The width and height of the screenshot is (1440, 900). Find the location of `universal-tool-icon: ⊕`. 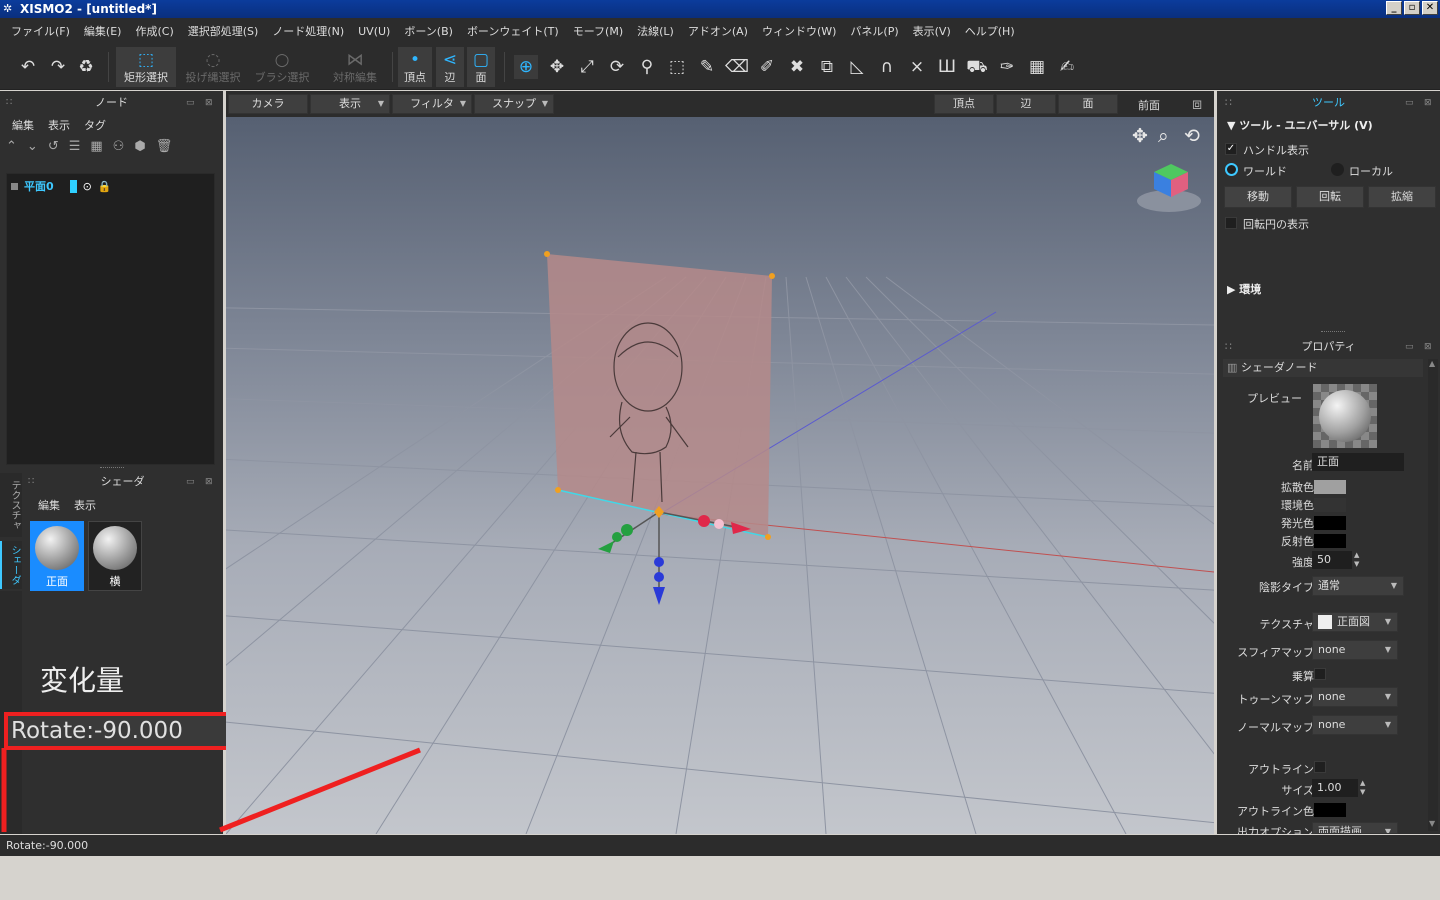

universal-tool-icon: ⊕ is located at coordinates (526, 67).